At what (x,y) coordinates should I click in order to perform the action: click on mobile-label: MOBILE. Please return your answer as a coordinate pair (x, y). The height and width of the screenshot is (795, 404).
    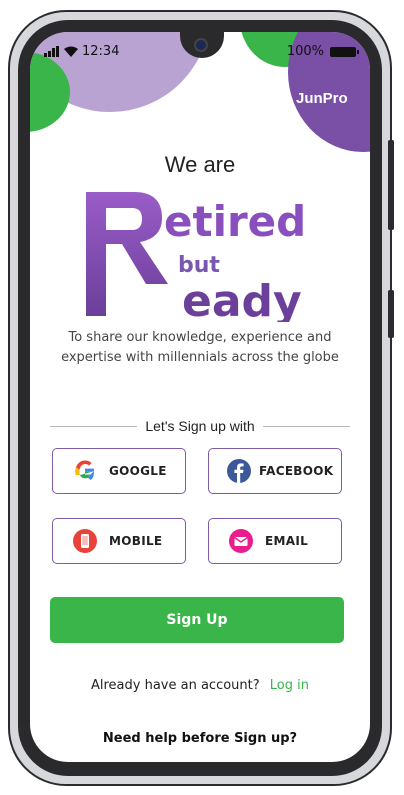
    Looking at the image, I should click on (136, 541).